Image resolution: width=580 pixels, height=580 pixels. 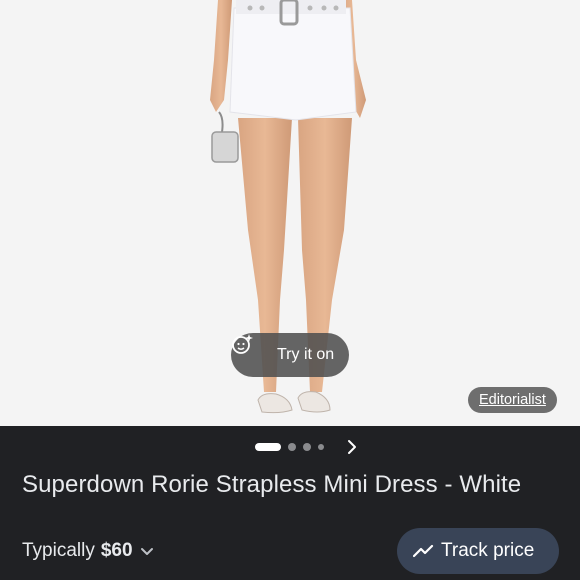 I want to click on track-price-button: Track price, so click(x=478, y=551).